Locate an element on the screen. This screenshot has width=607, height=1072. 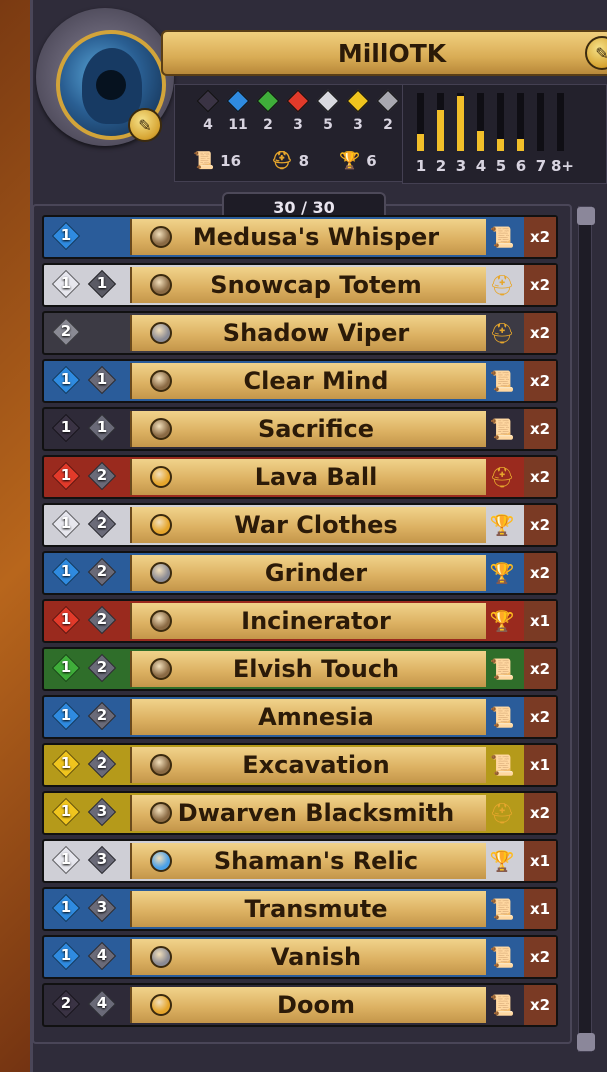
scrollbar is located at coordinates (586, 629).